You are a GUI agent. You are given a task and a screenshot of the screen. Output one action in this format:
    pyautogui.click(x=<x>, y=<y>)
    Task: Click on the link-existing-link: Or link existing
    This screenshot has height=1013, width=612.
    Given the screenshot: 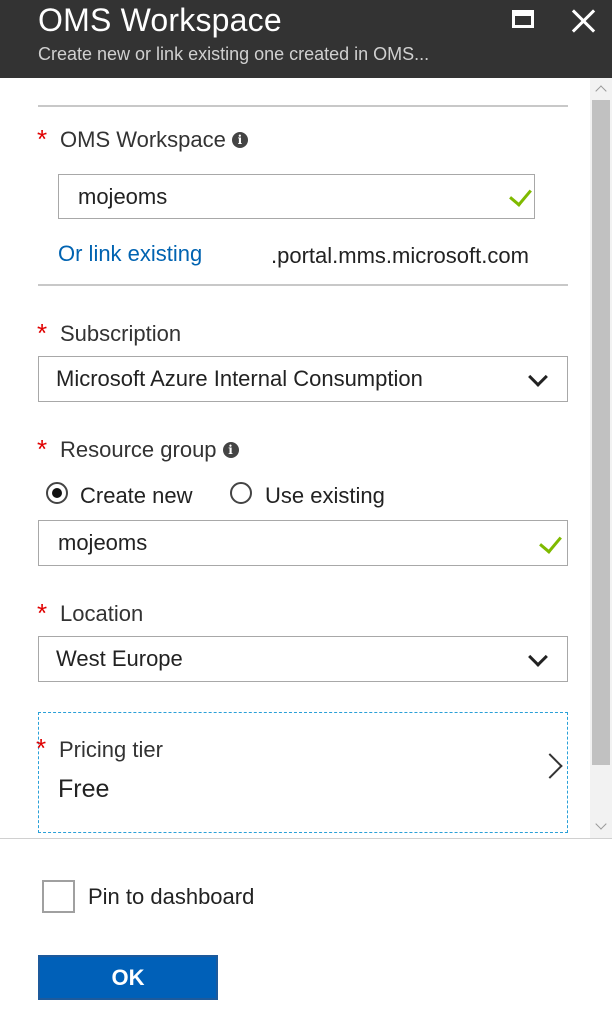 What is the action you would take?
    pyautogui.click(x=130, y=254)
    